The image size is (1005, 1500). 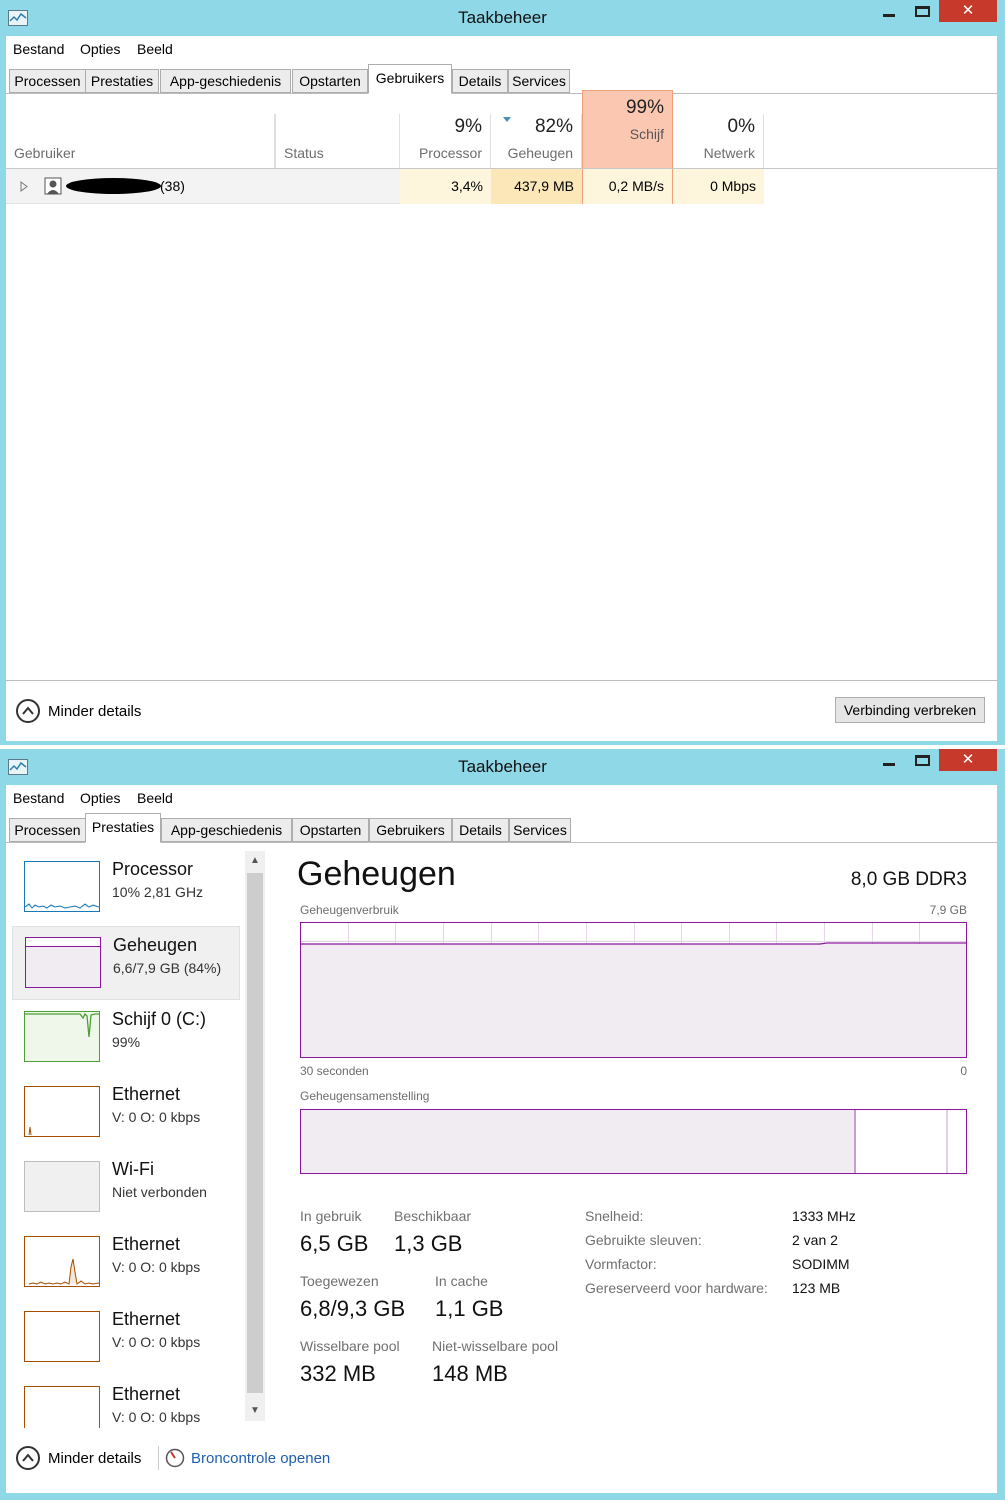 I want to click on hardware-reserved-label: Gereserveerd voor hardware:, so click(x=676, y=1288).